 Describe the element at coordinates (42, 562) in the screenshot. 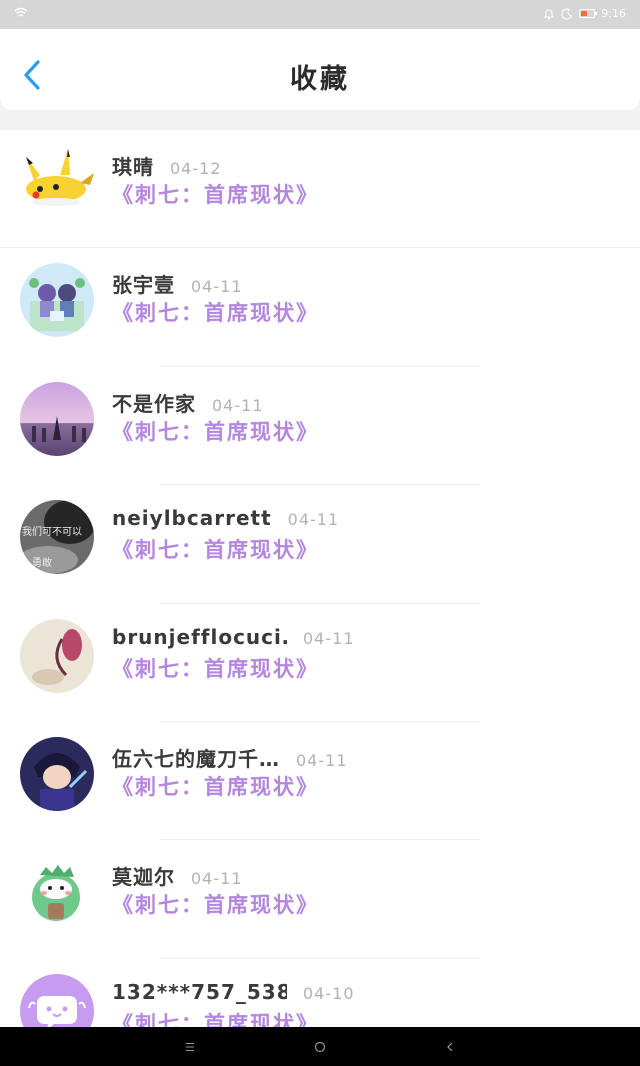

I see `avatar-caption: 勇敢` at that location.